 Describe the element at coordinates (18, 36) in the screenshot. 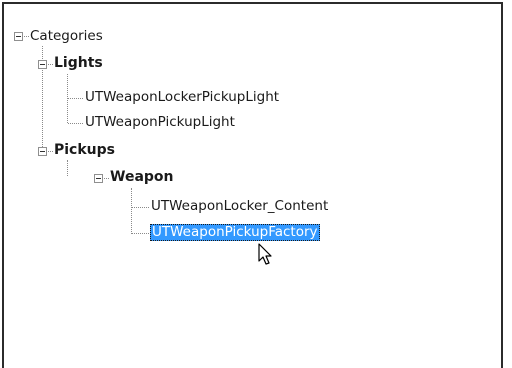

I see `collapse-categories-icon` at that location.